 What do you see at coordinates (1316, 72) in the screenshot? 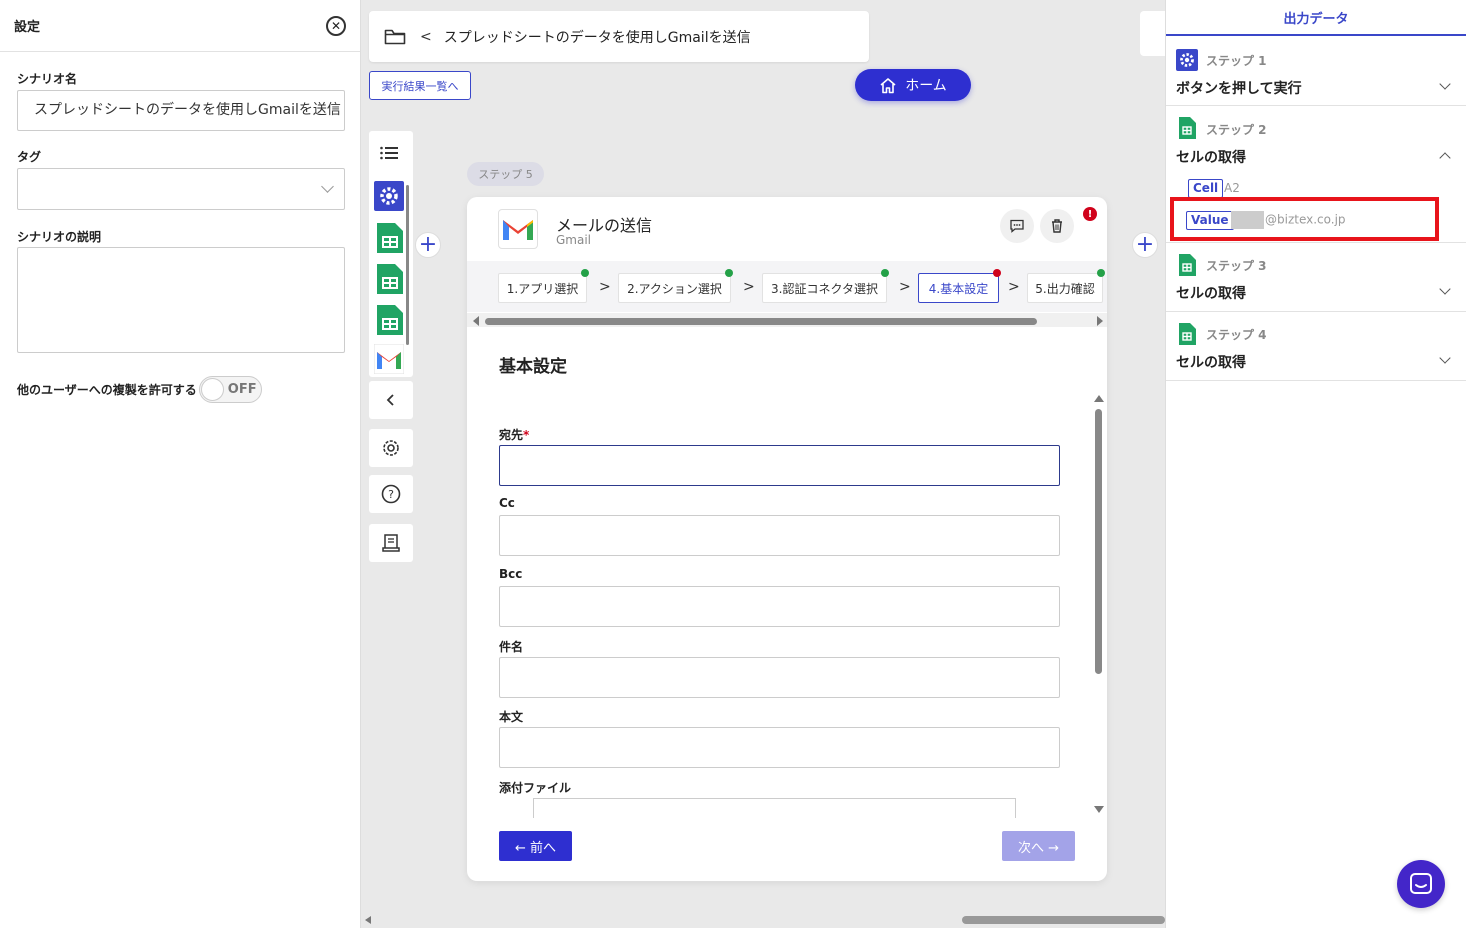
I see `output-step-1: ステップ 1 ボタンを押して実行` at bounding box center [1316, 72].